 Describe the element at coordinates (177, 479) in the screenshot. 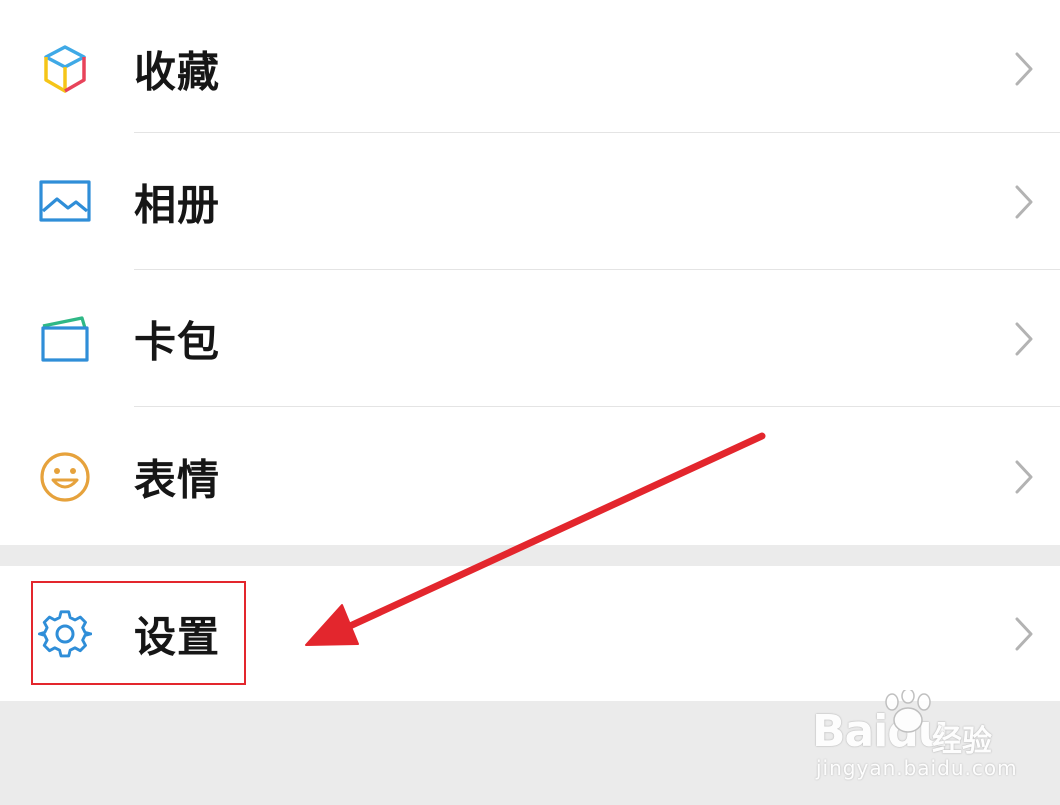

I see `menu-item-label: 表情` at that location.